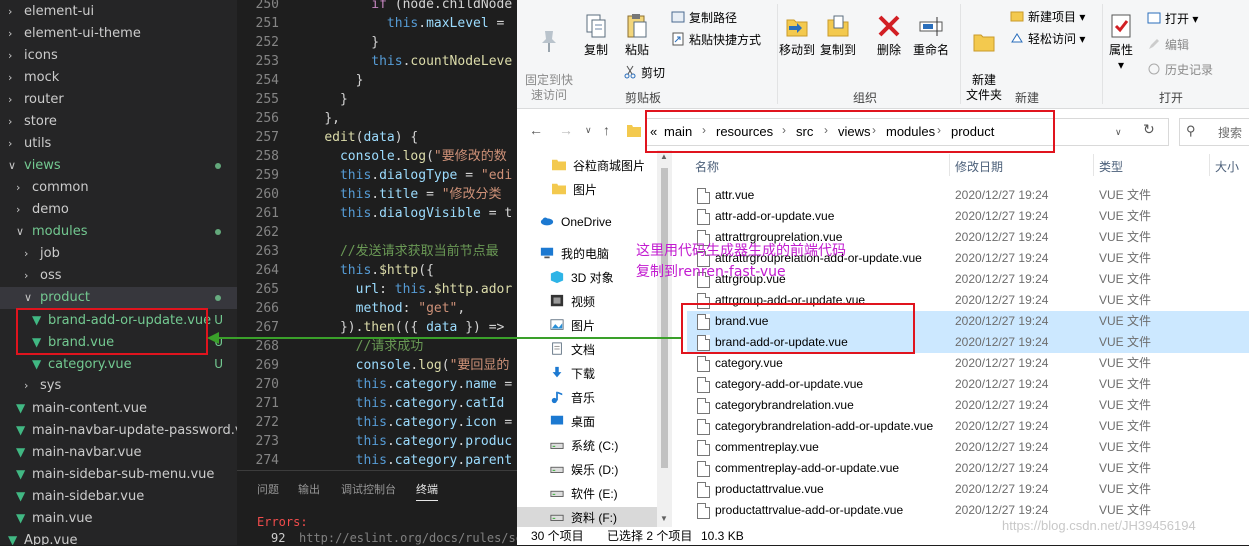 This screenshot has height=546, width=1249. Describe the element at coordinates (644, 72) in the screenshot. I see `cut-button: 剪切` at that location.